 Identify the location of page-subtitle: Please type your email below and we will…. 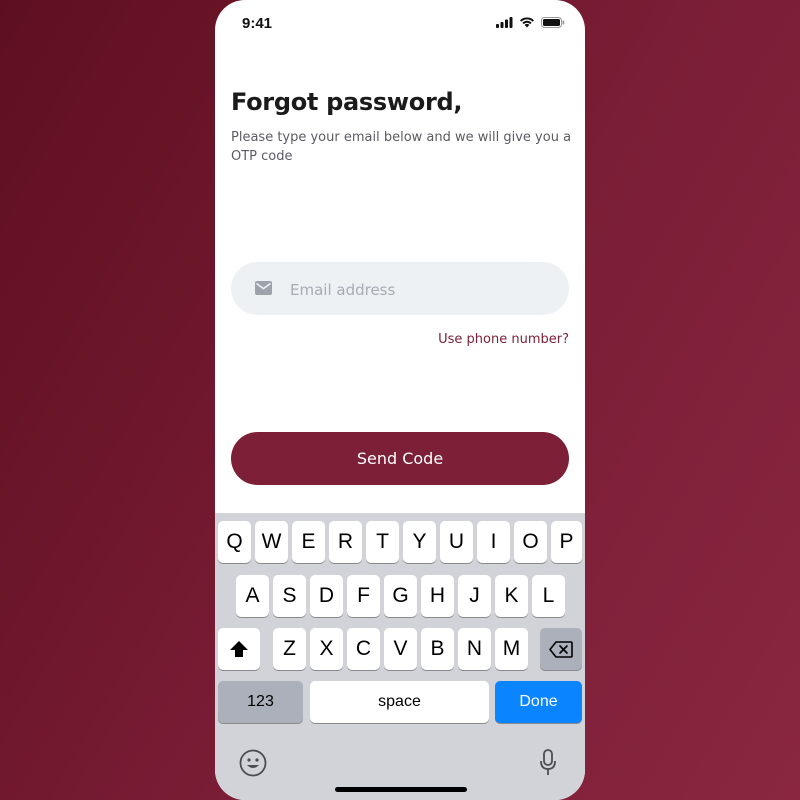
(401, 147).